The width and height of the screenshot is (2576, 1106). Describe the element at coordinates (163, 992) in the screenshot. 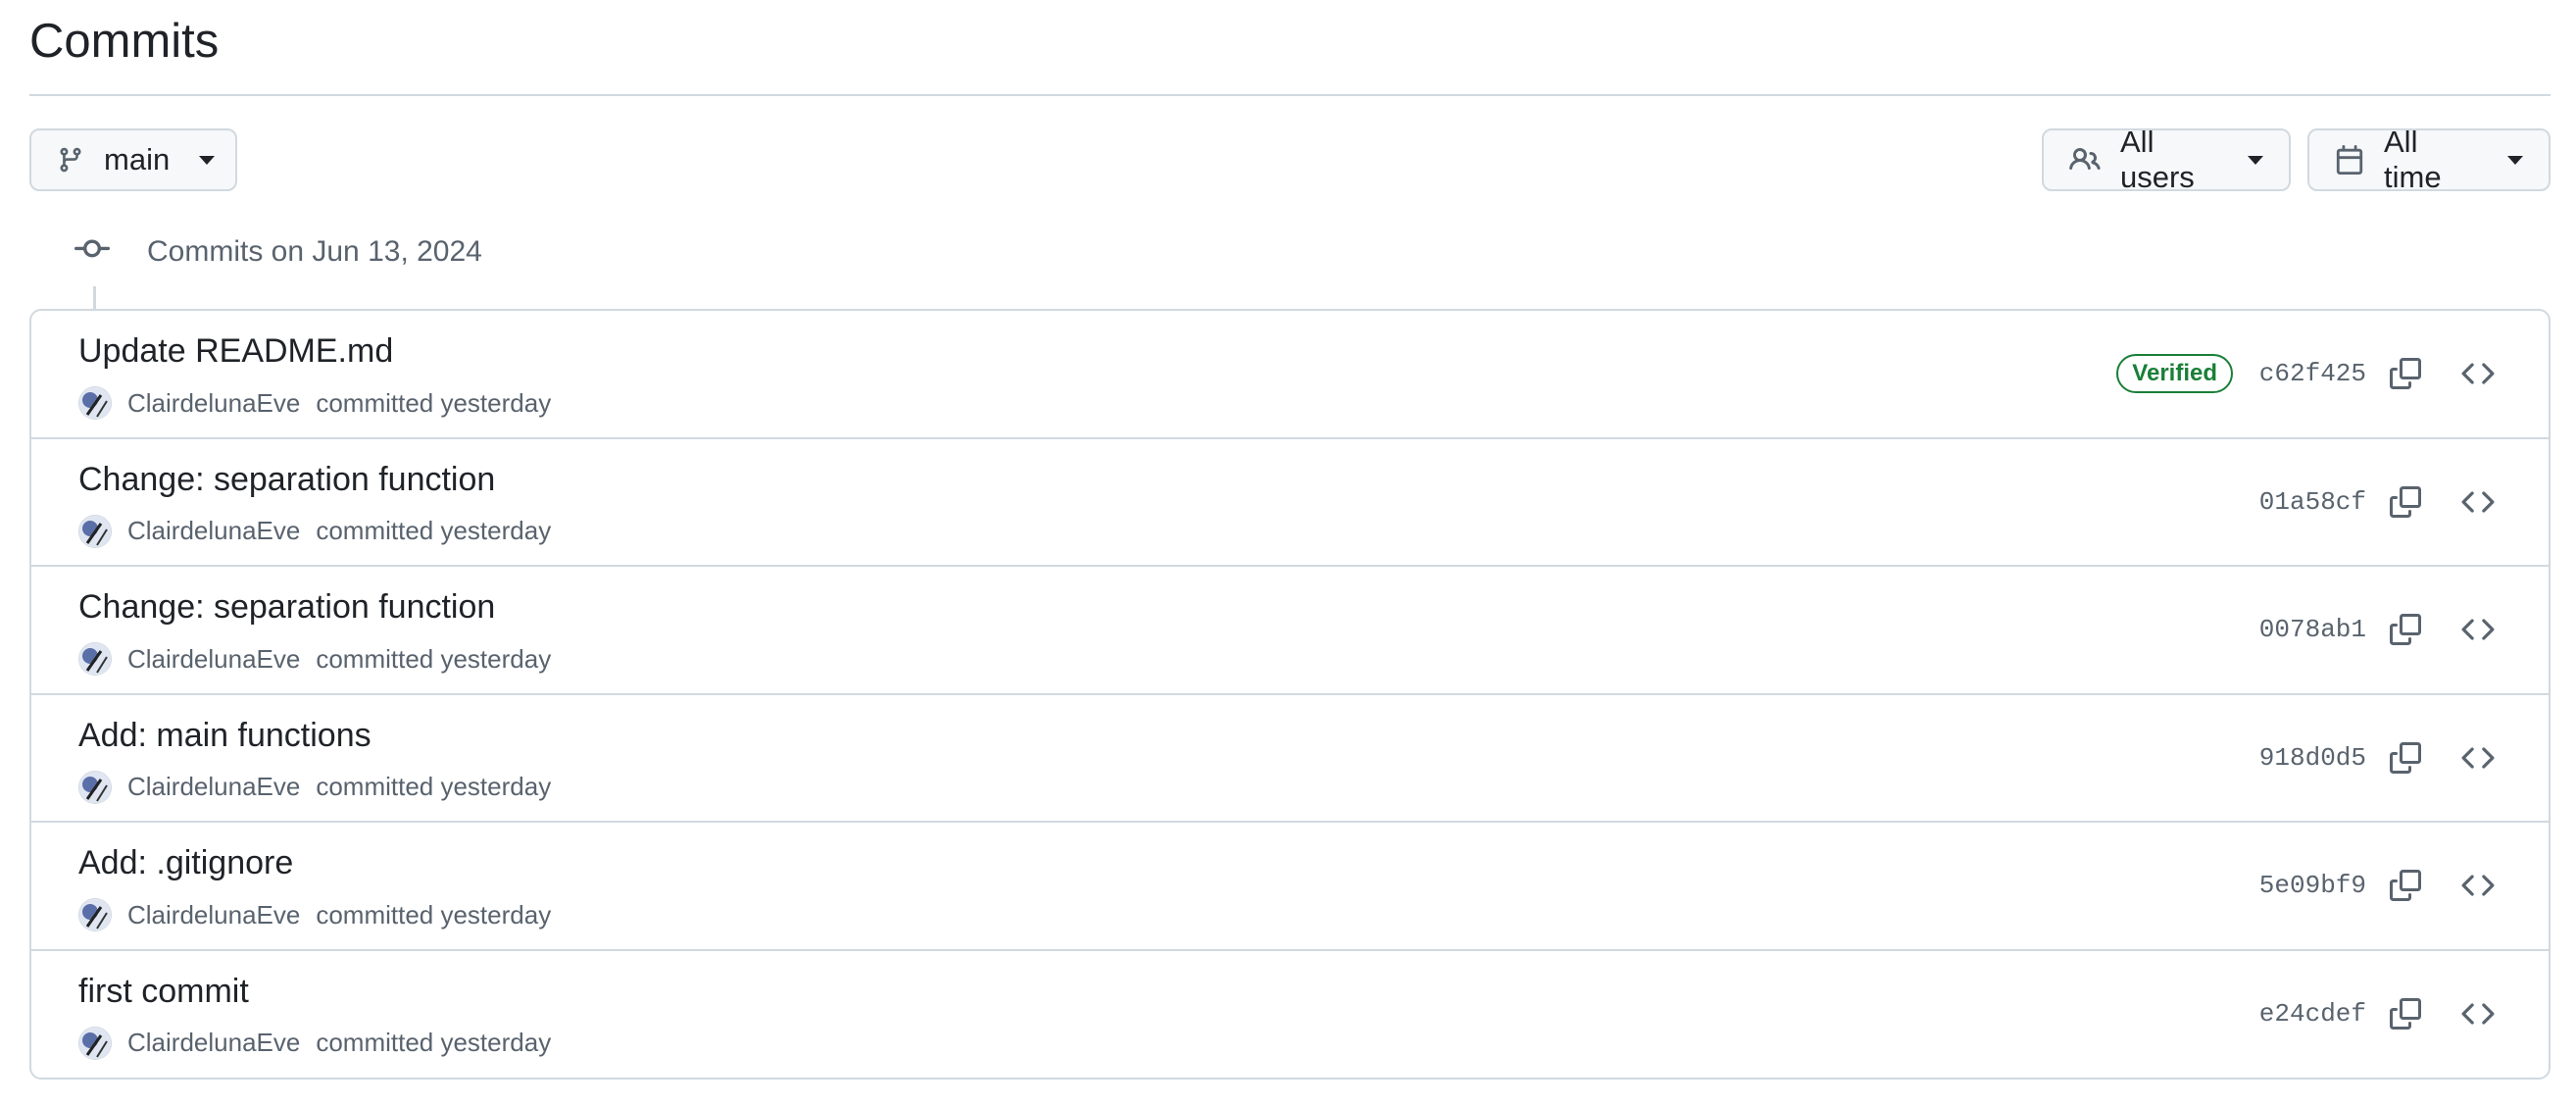

I see `commit-title-link: first commit` at that location.